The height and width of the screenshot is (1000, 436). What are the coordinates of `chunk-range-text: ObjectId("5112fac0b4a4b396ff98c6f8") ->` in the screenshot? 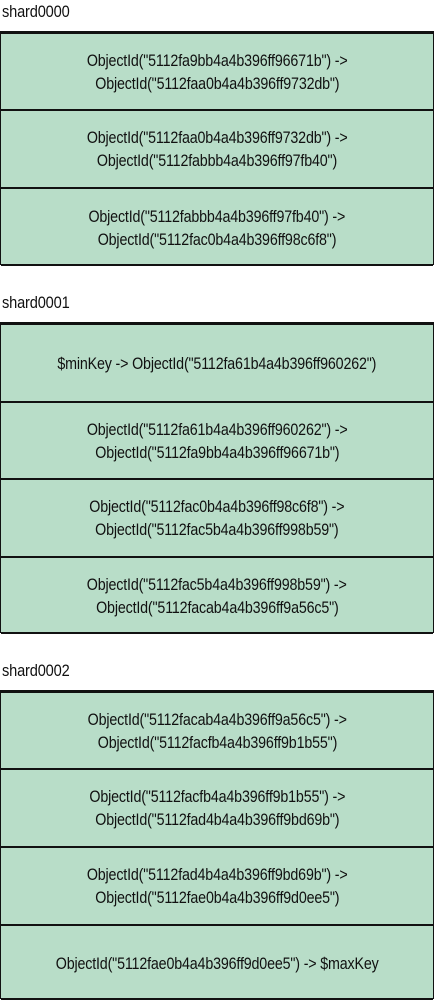 It's located at (217, 506).